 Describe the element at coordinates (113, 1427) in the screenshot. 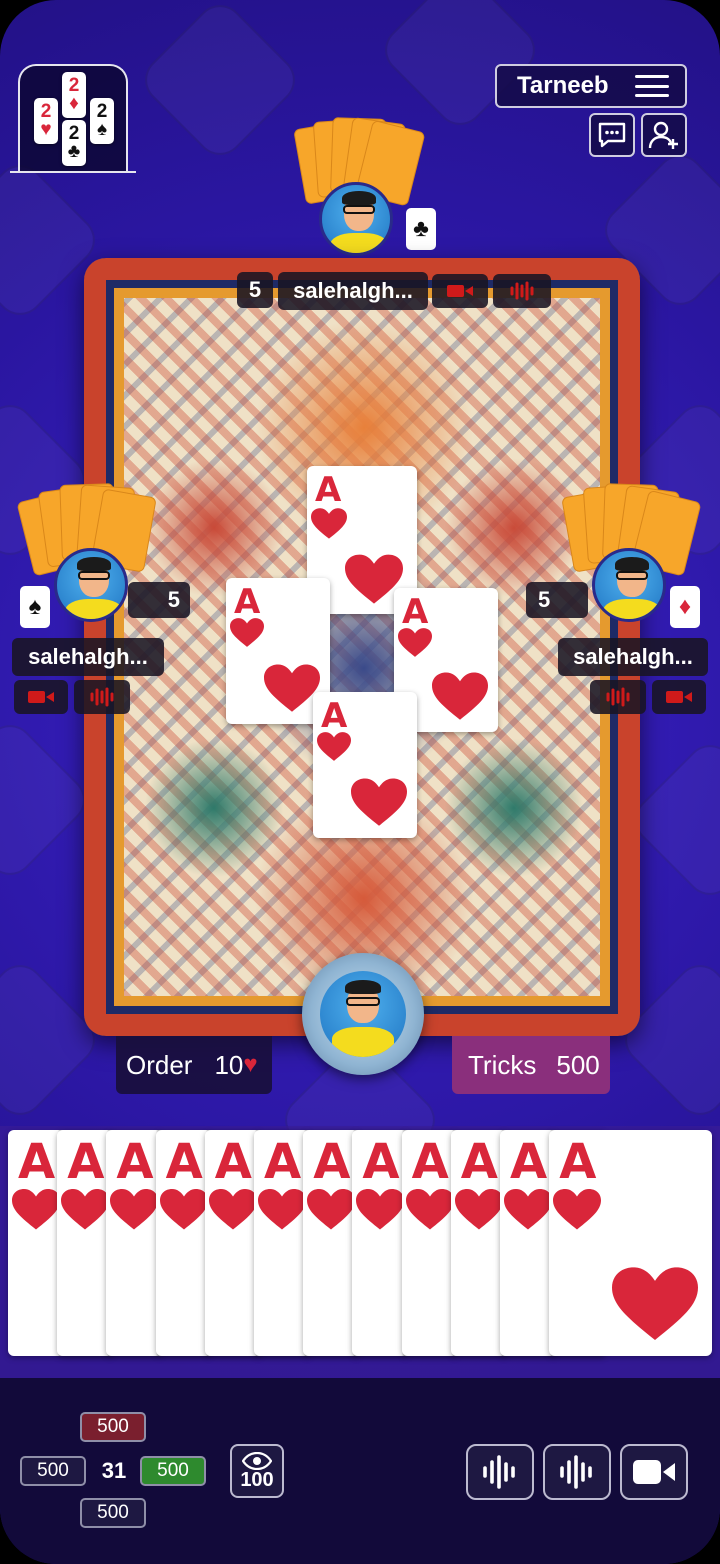

I see `score-top: 500` at that location.